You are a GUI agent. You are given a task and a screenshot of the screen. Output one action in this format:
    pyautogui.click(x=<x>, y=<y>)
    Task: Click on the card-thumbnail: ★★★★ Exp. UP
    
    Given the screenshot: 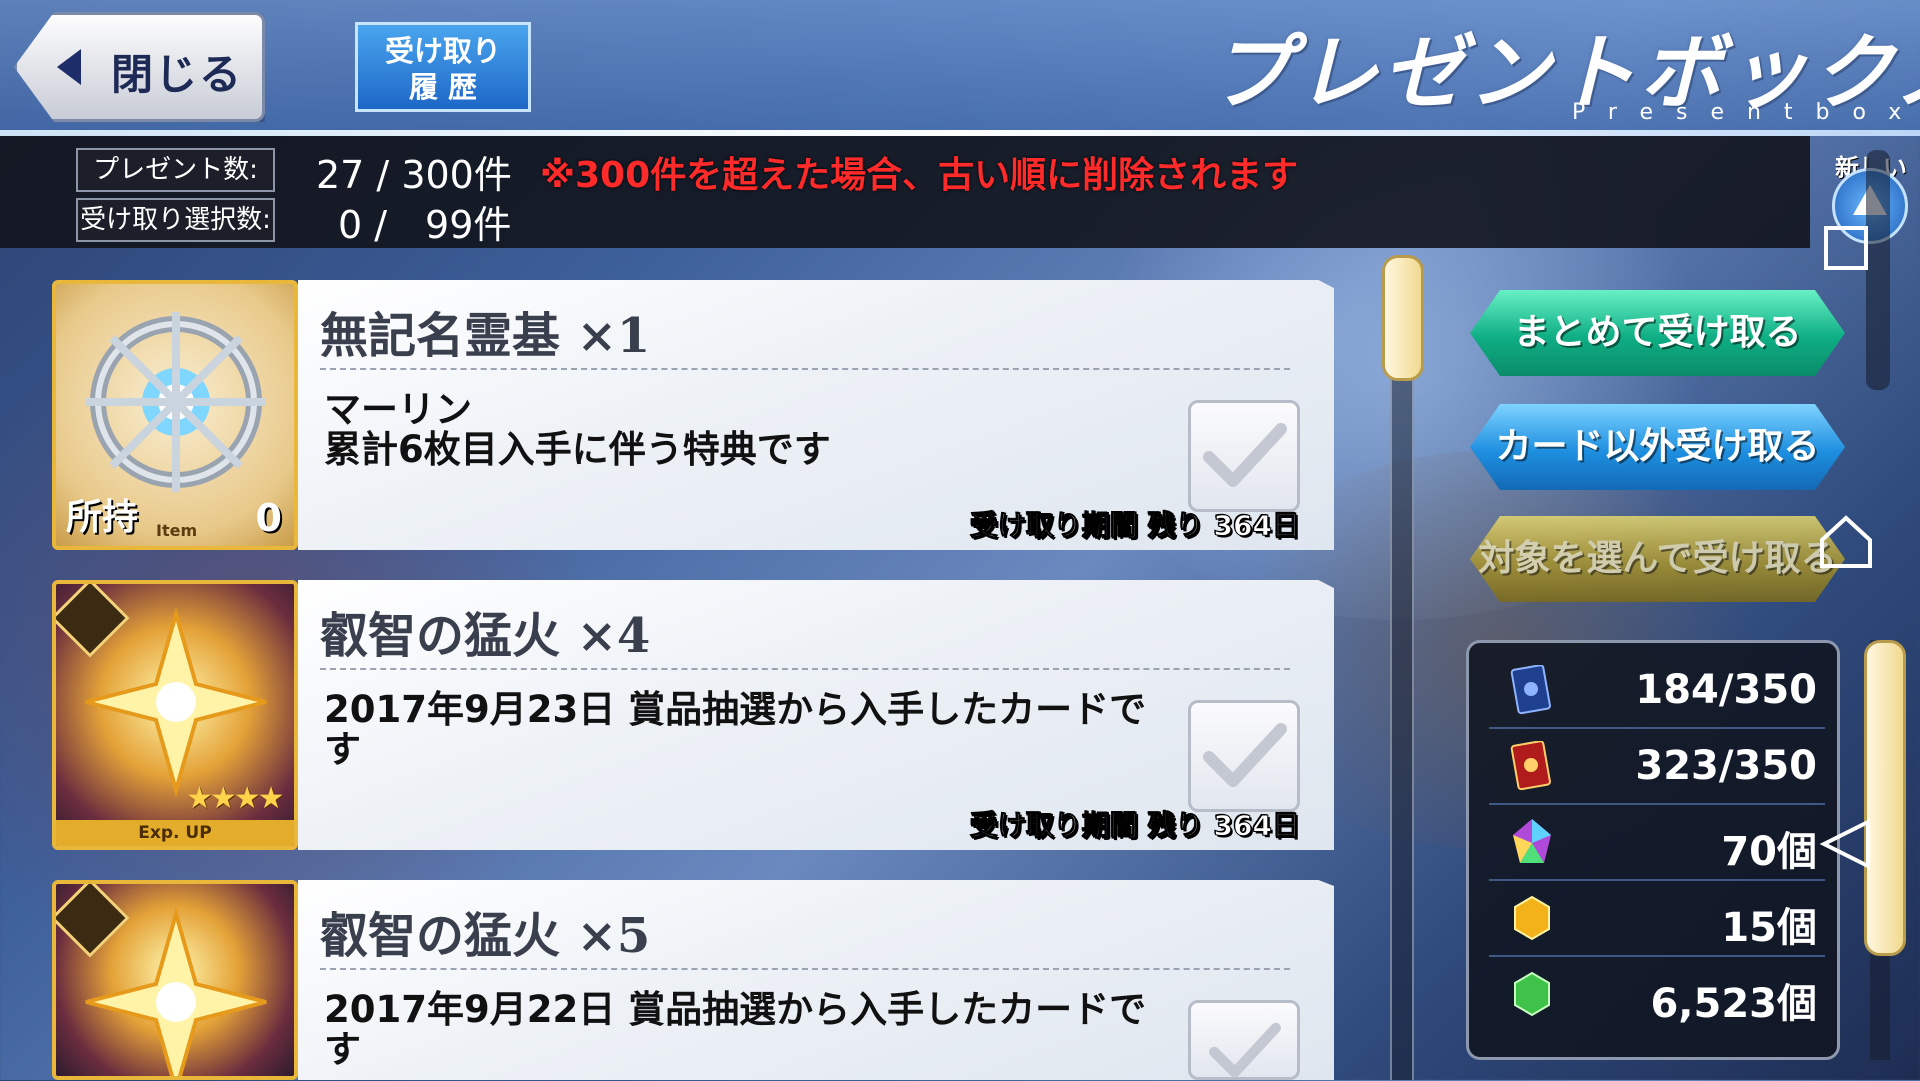 What is the action you would take?
    pyautogui.click(x=175, y=715)
    